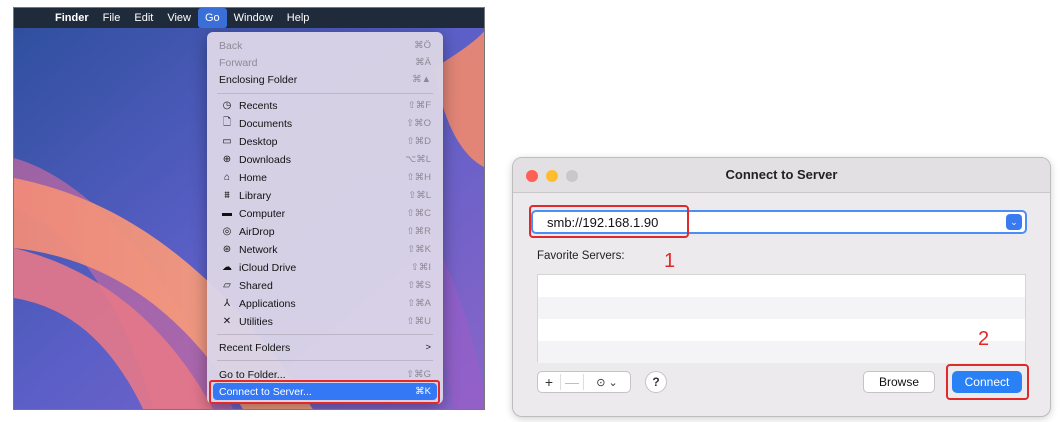 This screenshot has height=422, width=1063. I want to click on menubar-item-view: View, so click(179, 18).